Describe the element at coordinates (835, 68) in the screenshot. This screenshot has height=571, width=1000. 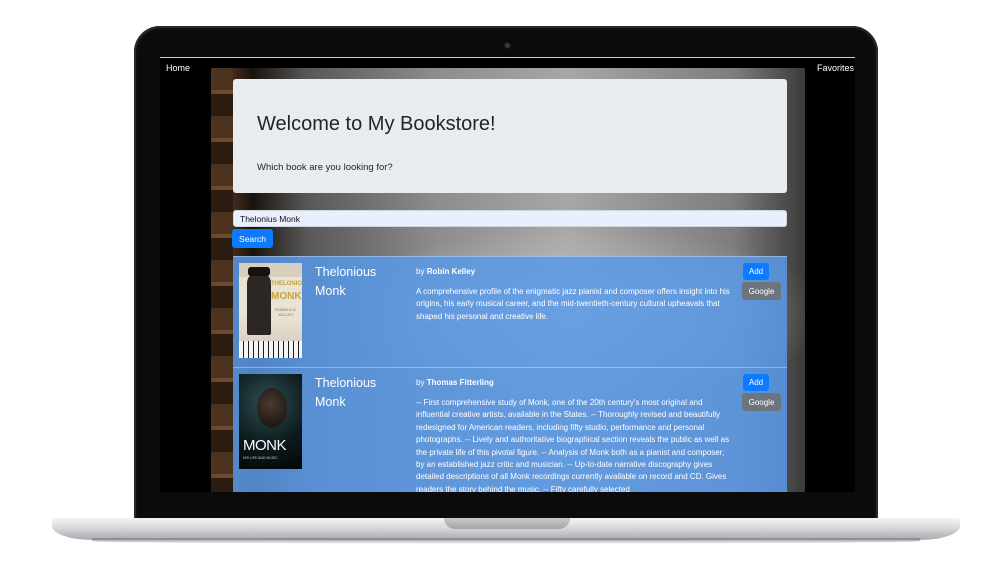
I see `nav-favorites-link: Favorites` at that location.